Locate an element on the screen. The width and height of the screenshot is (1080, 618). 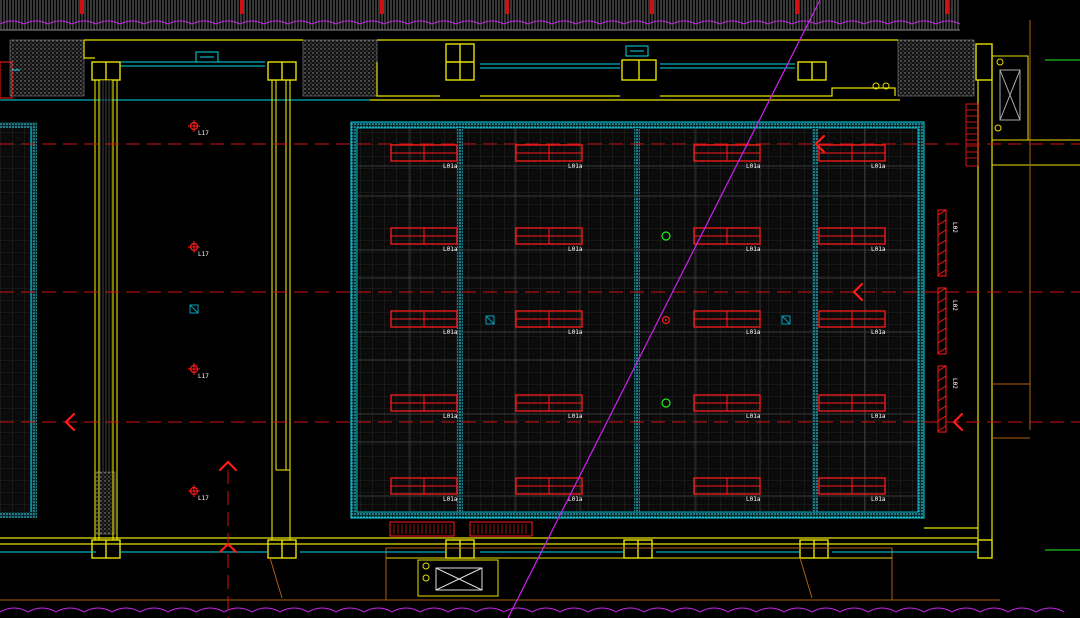
revision-cloud-bottom is located at coordinates (532, 610).